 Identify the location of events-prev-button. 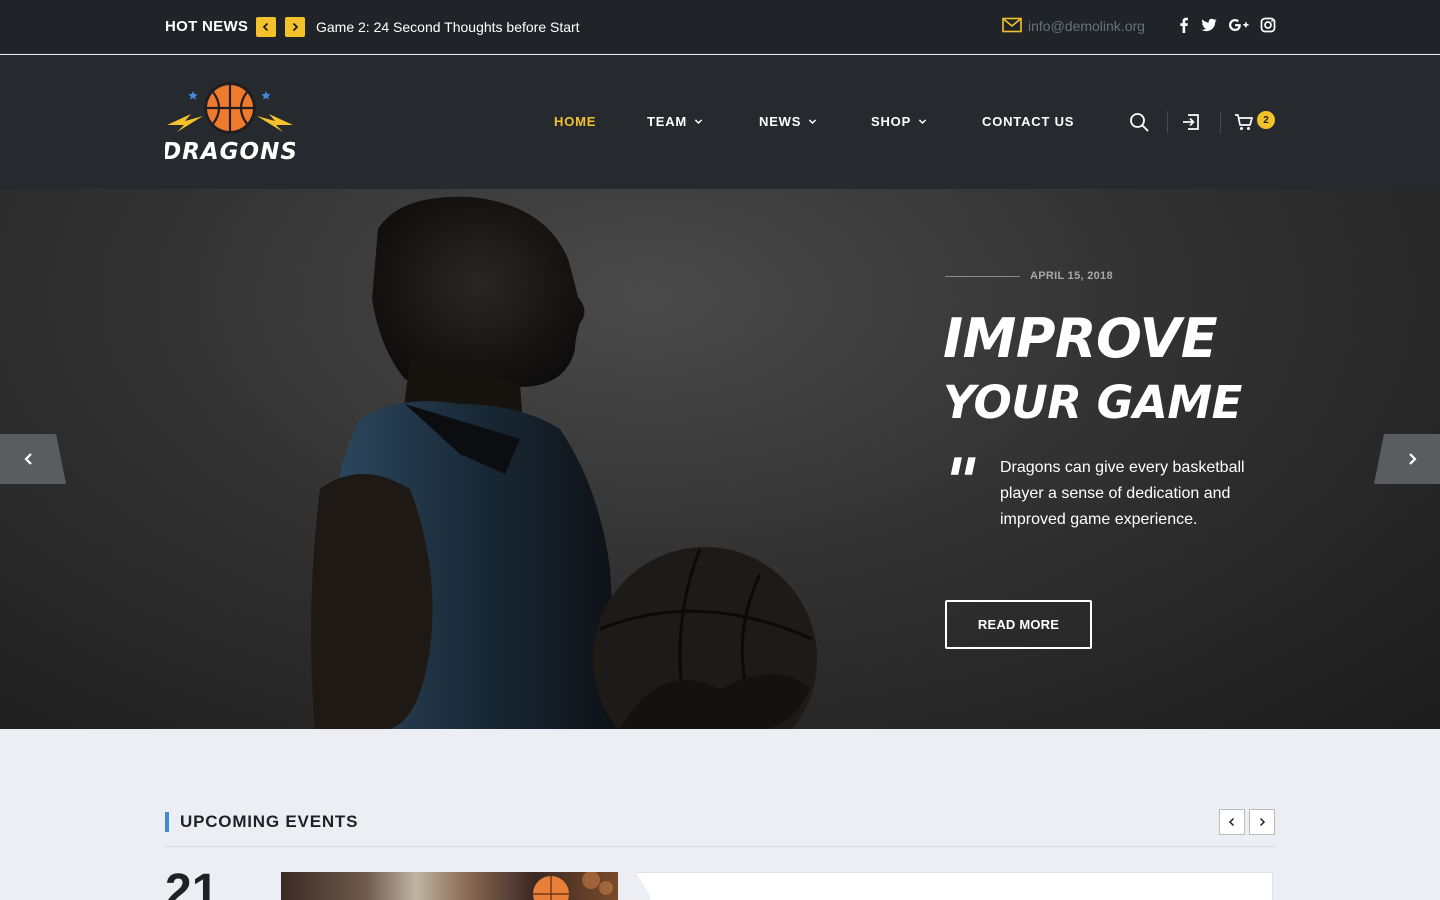
(1232, 822).